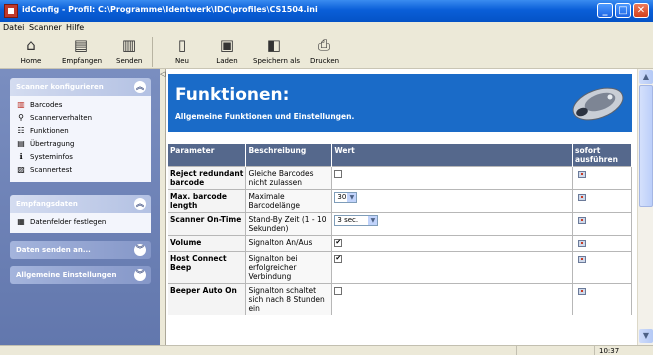 The width and height of the screenshot is (653, 355). What do you see at coordinates (289, 178) in the screenshot?
I see `description-cell: Gleiche Barcodes nicht zulassen` at bounding box center [289, 178].